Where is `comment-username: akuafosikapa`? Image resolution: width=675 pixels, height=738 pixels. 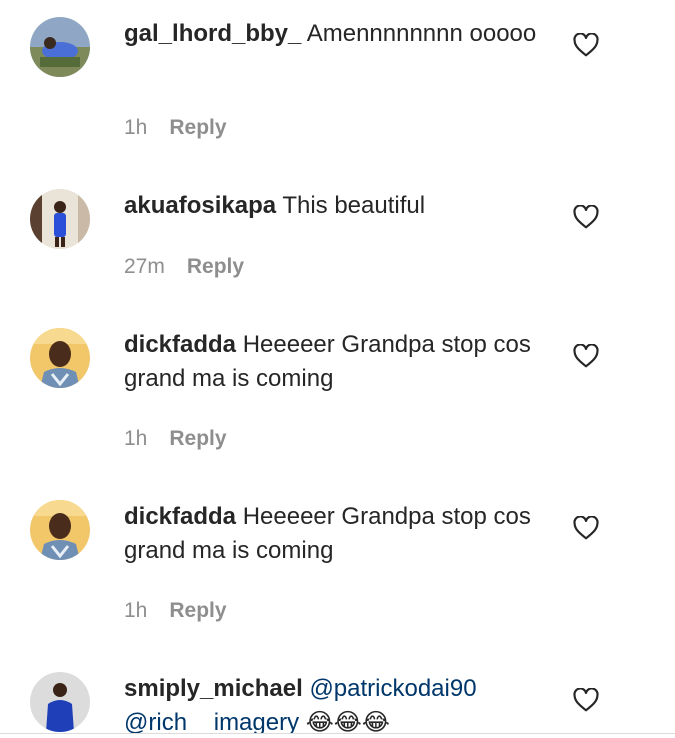
comment-username: akuafosikapa is located at coordinates (200, 205).